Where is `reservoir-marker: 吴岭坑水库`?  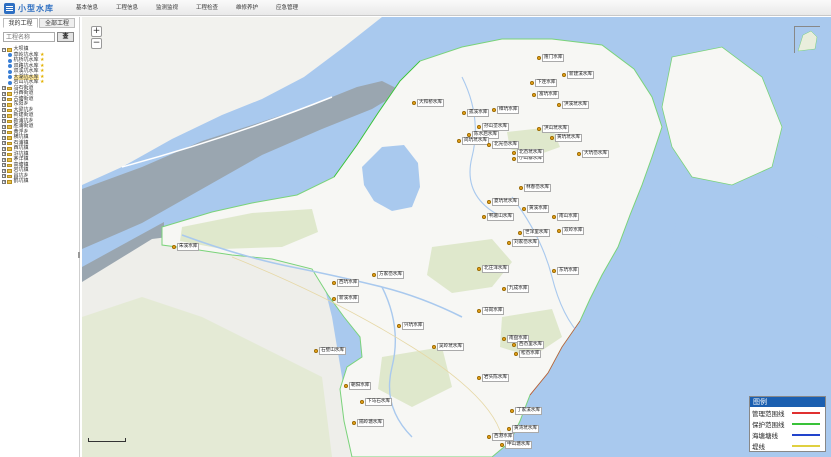
reservoir-marker: 吴岭坑水库 is located at coordinates (448, 347).